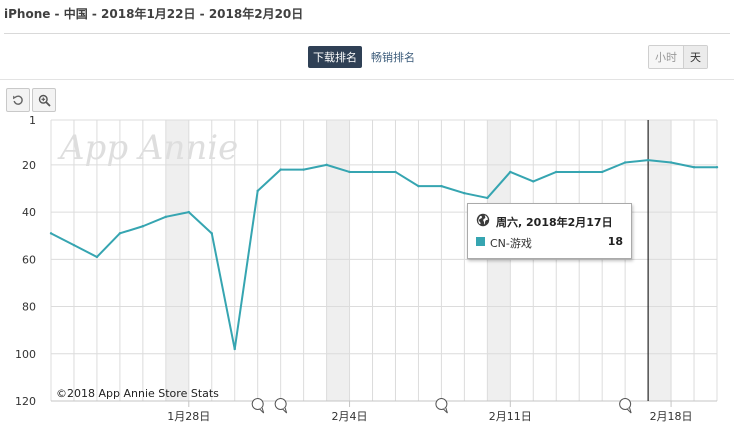 Image resolution: width=734 pixels, height=431 pixels. Describe the element at coordinates (511, 243) in the screenshot. I see `tooltip-series-name: CN-游戏` at that location.